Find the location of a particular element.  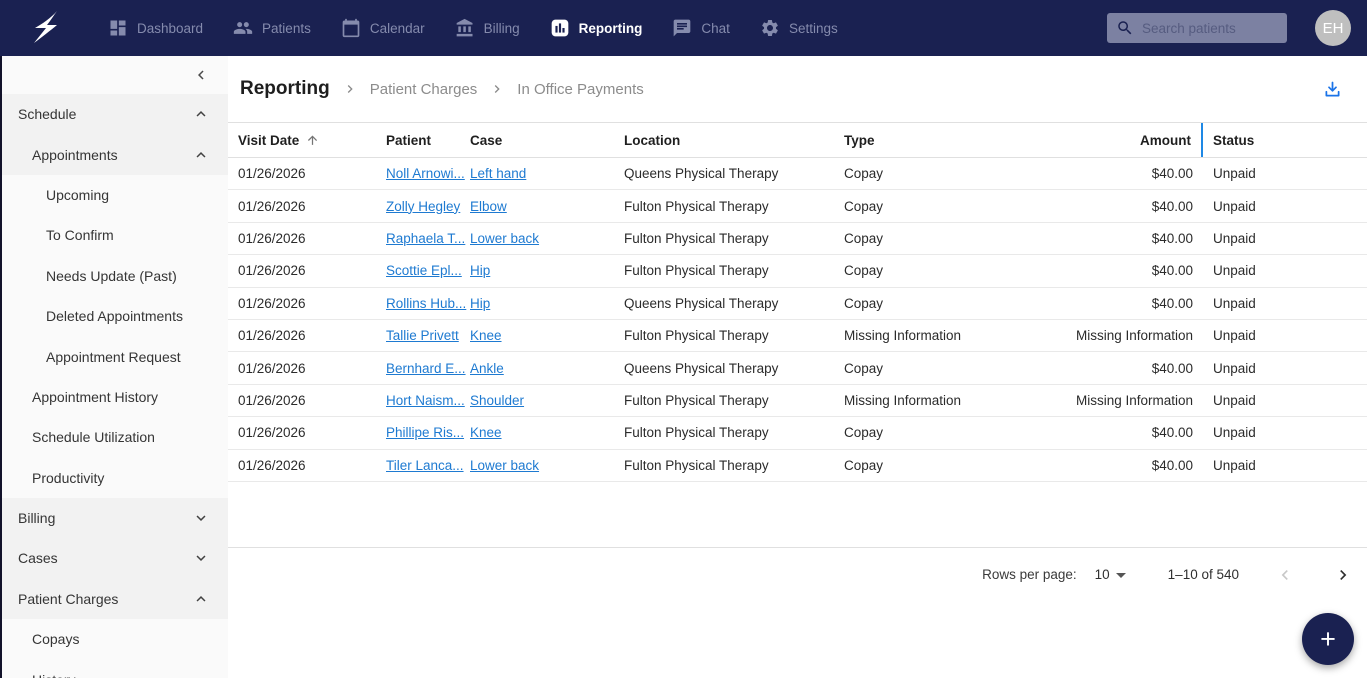

column-header-patient: Patient is located at coordinates (428, 140).